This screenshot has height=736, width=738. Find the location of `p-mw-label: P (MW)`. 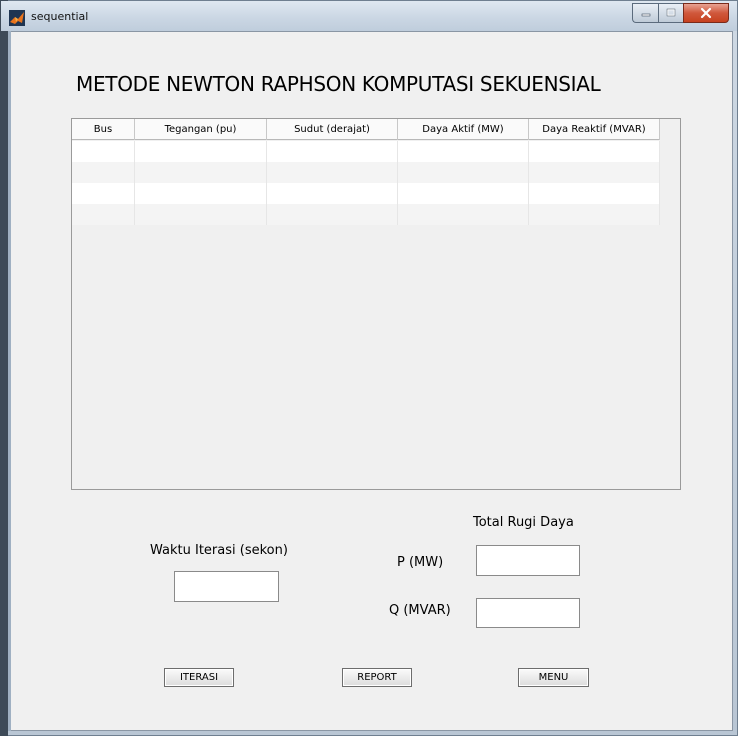

p-mw-label: P (MW) is located at coordinates (420, 562).